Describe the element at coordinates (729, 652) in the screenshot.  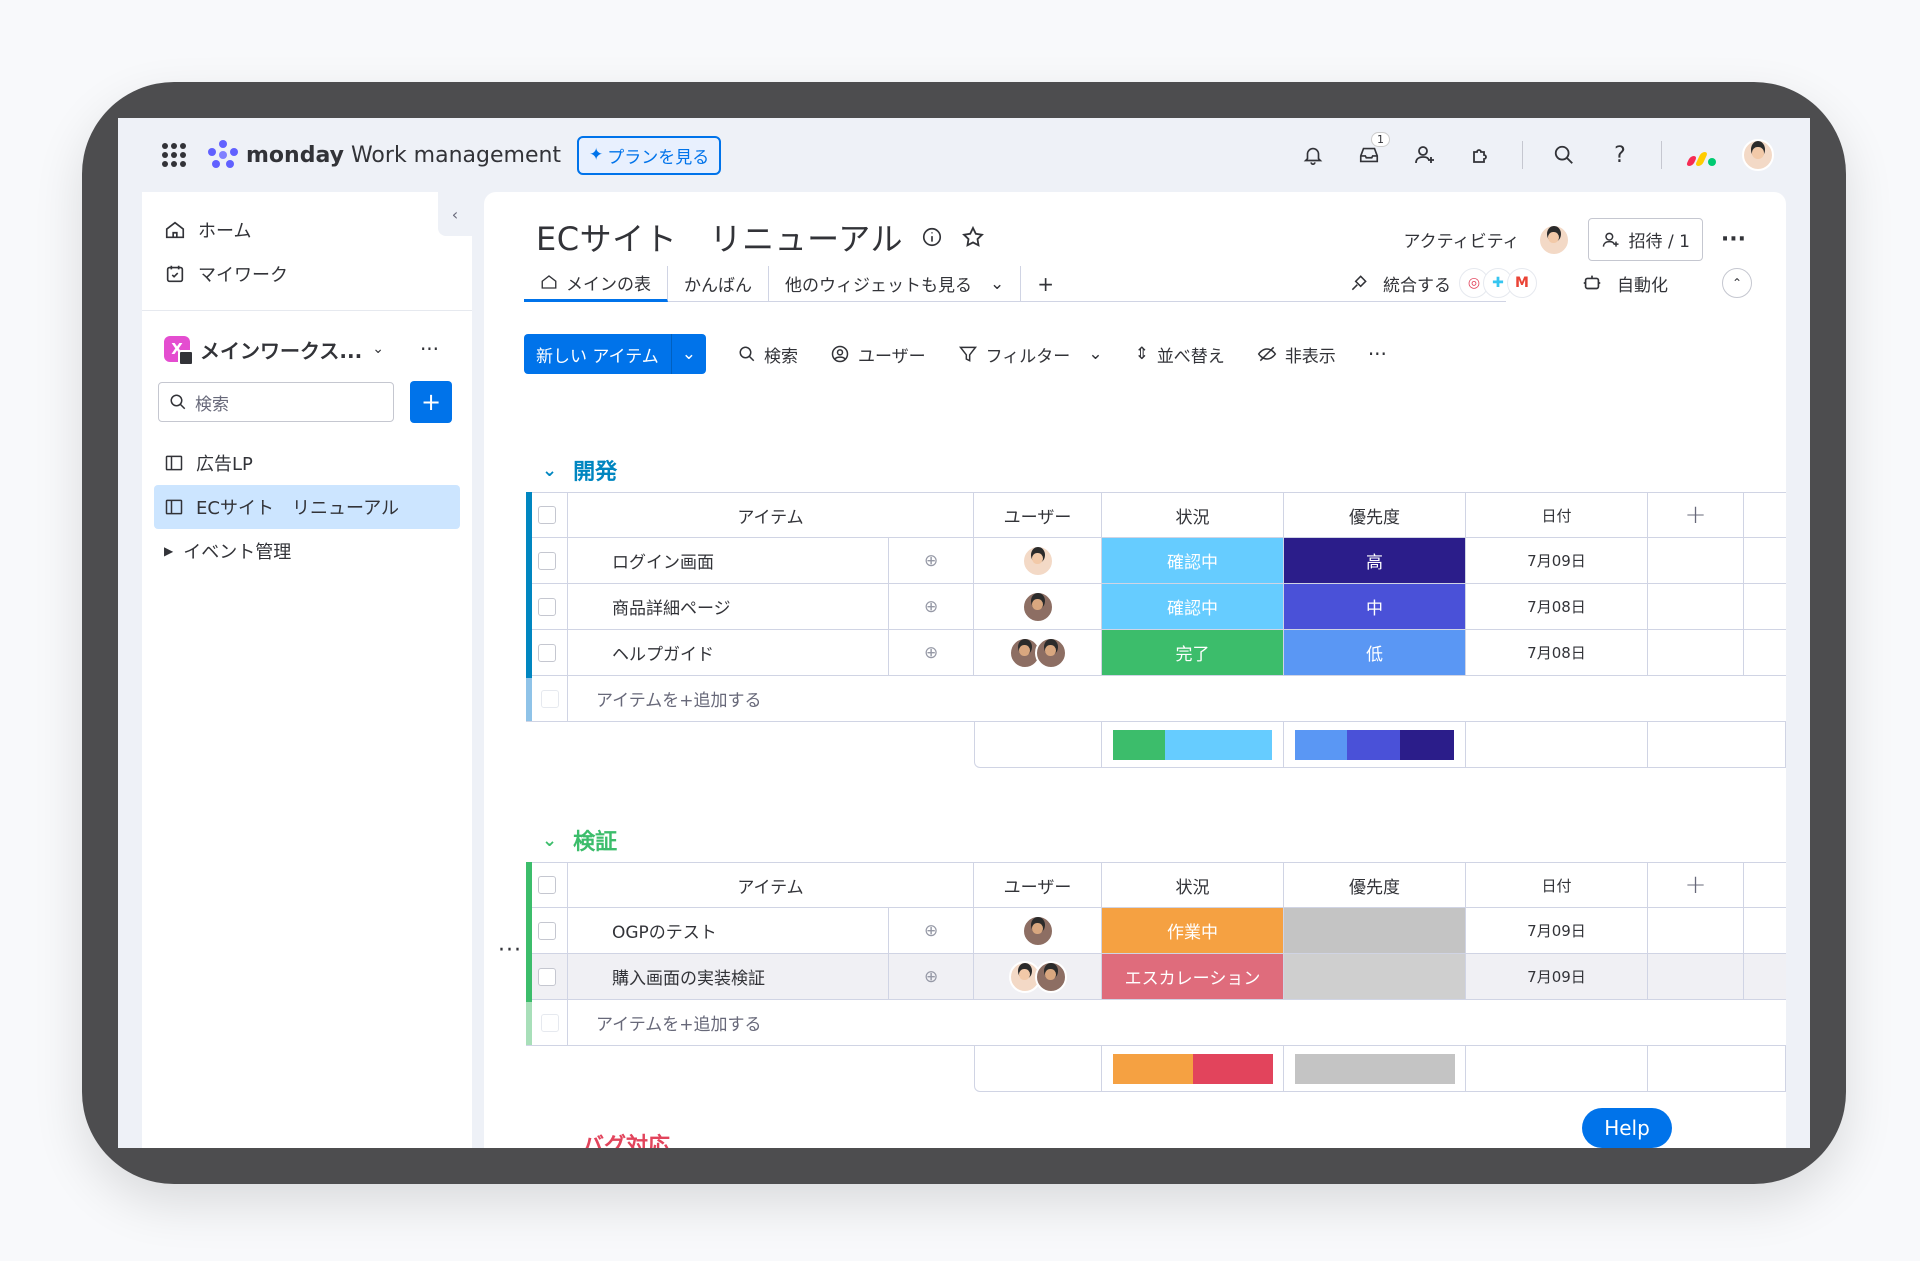
I see `item-name: ヘルプガイド` at that location.